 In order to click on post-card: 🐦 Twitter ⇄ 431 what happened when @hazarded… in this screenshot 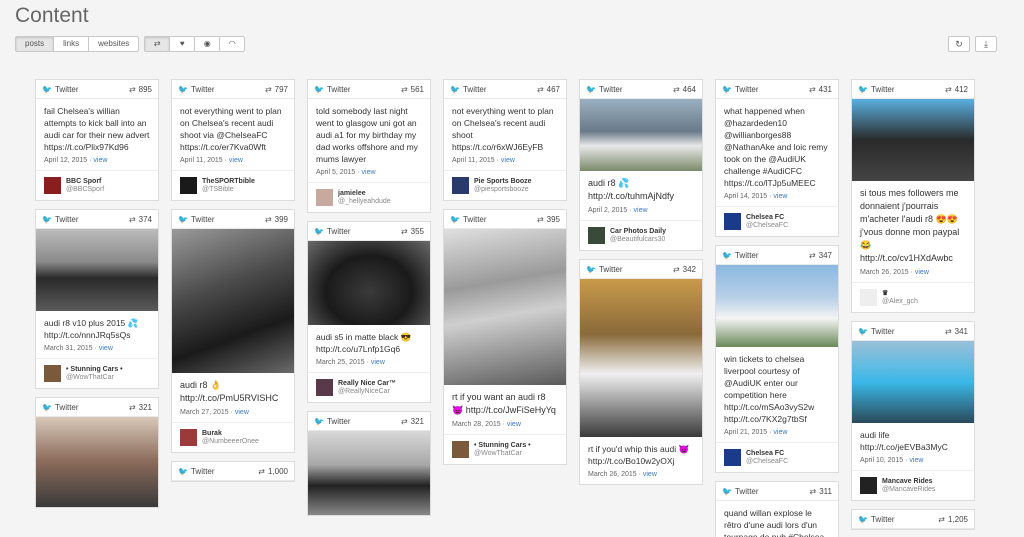, I will do `click(777, 158)`.